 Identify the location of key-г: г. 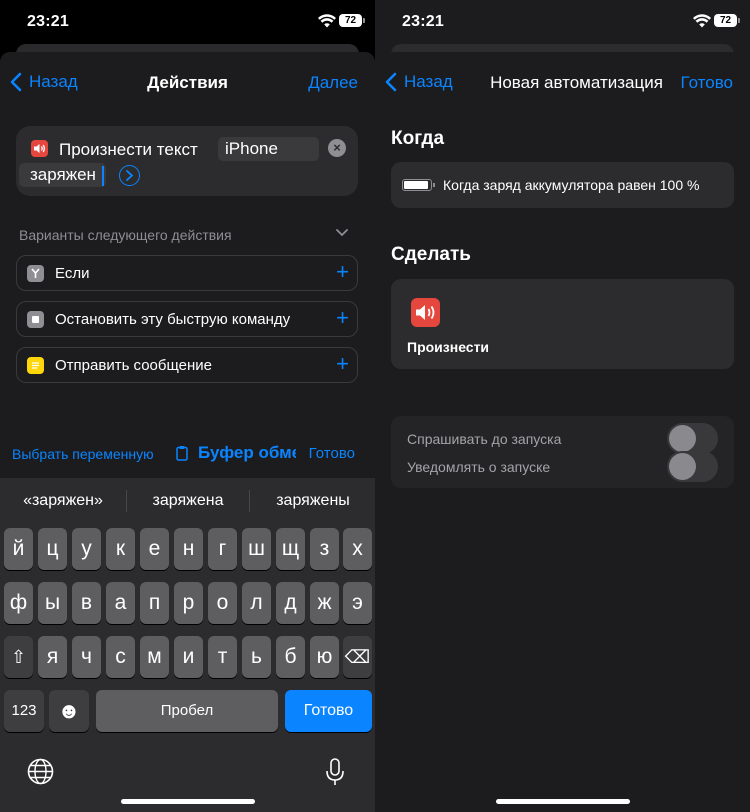
(222, 549).